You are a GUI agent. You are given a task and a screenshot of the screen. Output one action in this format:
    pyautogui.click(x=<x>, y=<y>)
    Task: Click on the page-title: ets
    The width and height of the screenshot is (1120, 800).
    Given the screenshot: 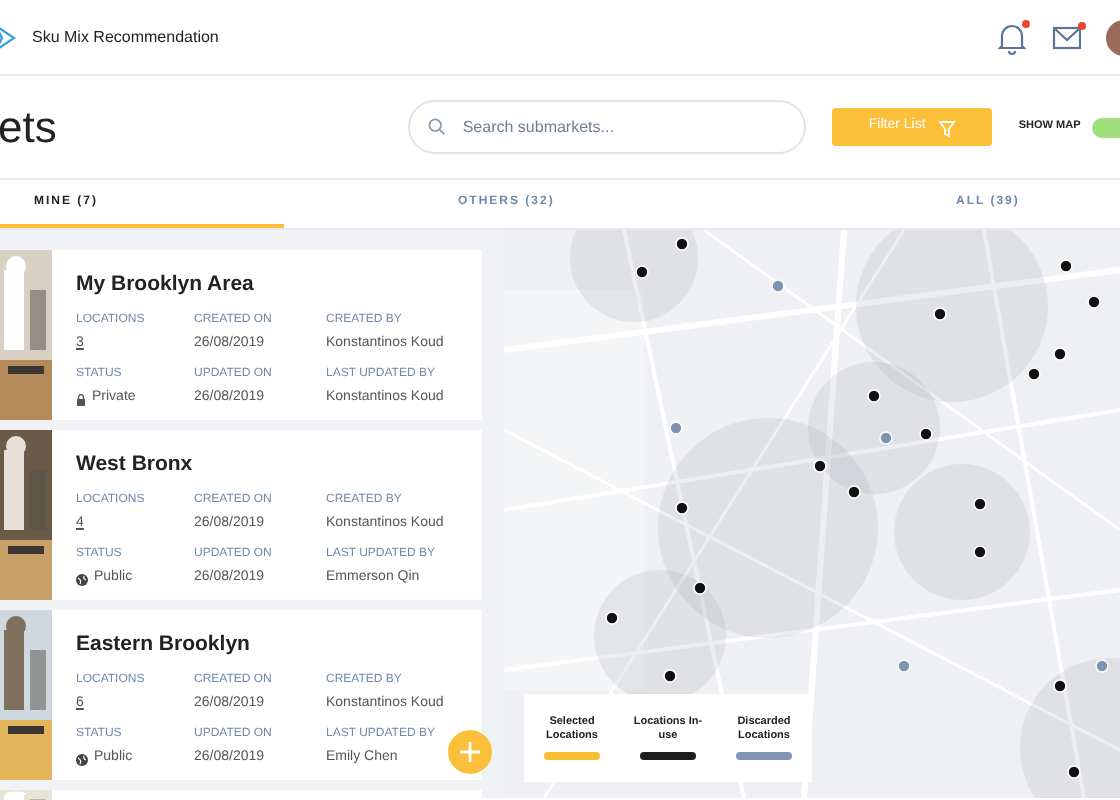 What is the action you would take?
    pyautogui.click(x=29, y=128)
    